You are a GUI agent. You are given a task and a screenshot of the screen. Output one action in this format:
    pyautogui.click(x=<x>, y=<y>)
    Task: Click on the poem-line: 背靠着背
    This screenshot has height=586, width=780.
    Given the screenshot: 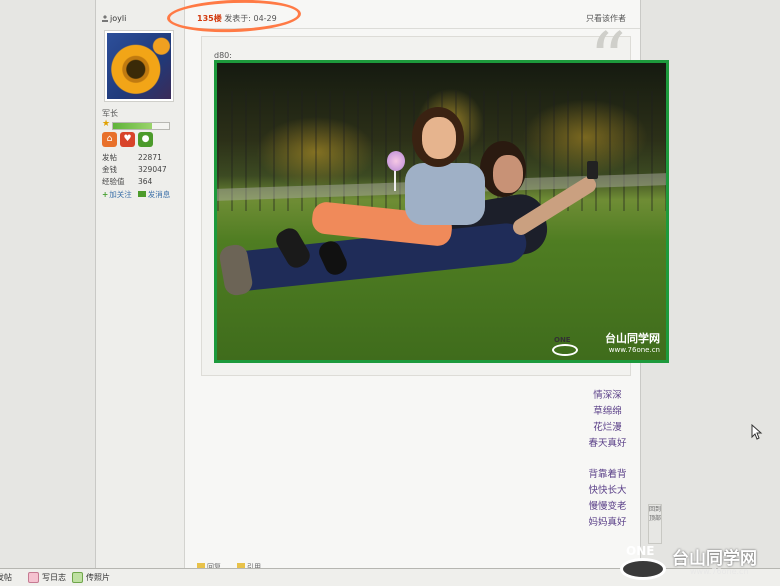 What is the action you would take?
    pyautogui.click(x=607, y=474)
    